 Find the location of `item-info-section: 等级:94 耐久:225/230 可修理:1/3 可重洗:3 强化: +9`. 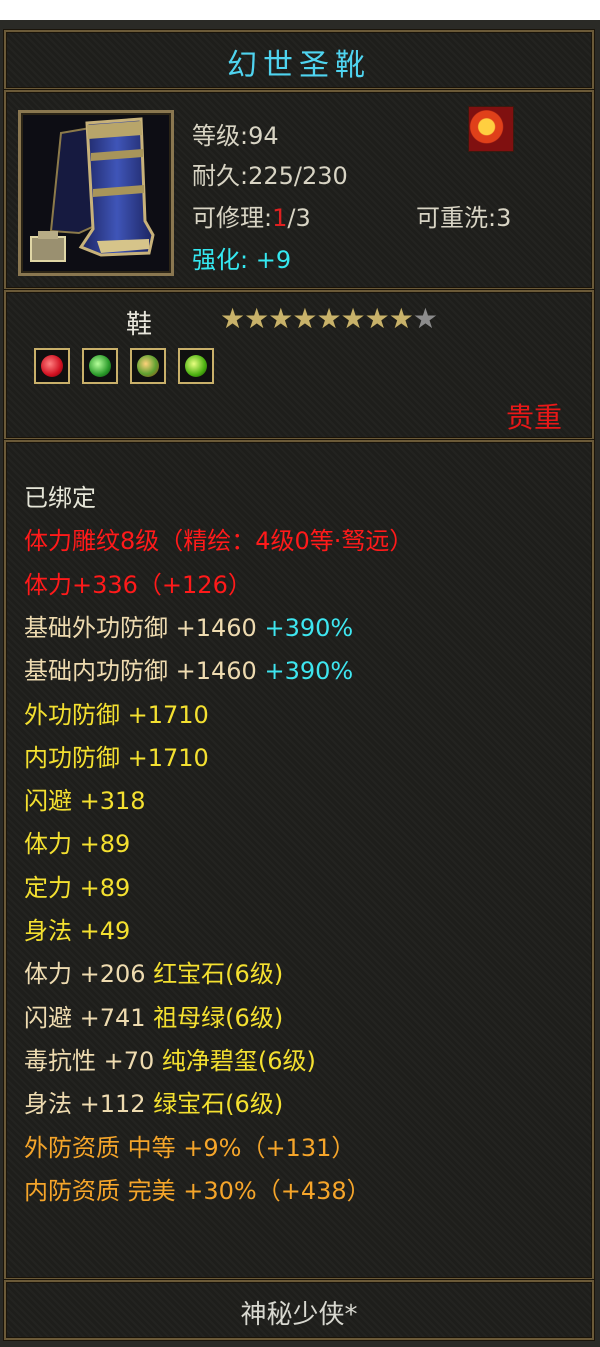

item-info-section: 等级:94 耐久:225/230 可修理:1/3 可重洗:3 强化: +9 is located at coordinates (299, 190).